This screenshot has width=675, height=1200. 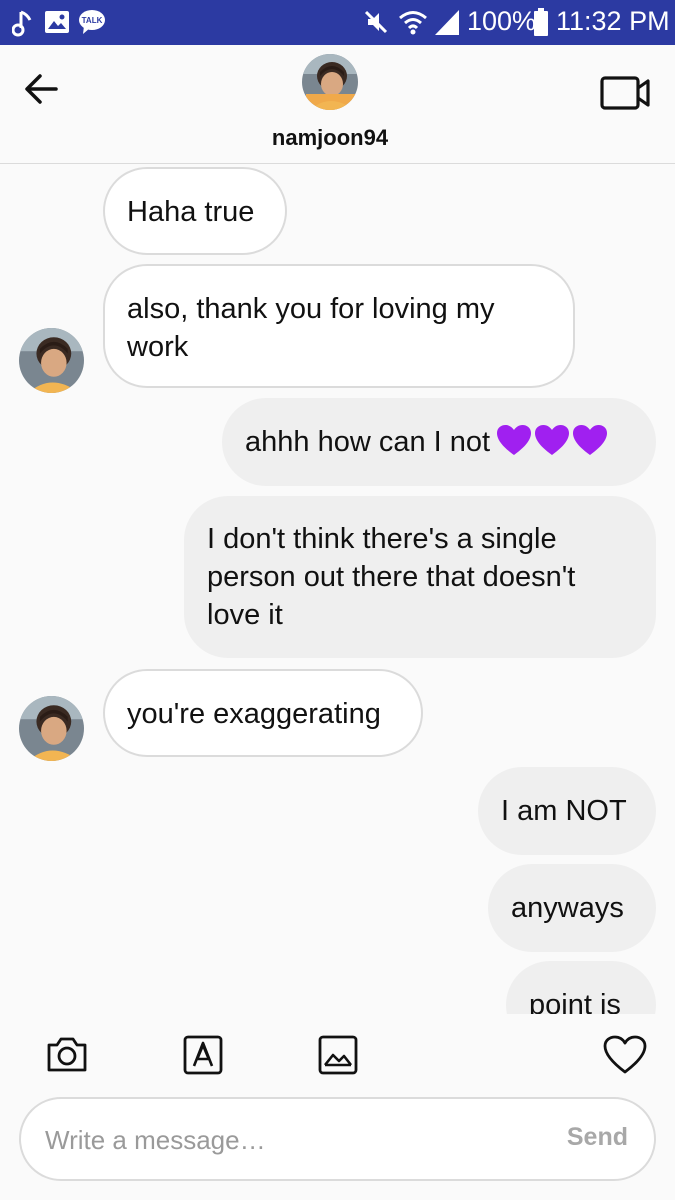 I want to click on received-message: Haha true, so click(x=195, y=211).